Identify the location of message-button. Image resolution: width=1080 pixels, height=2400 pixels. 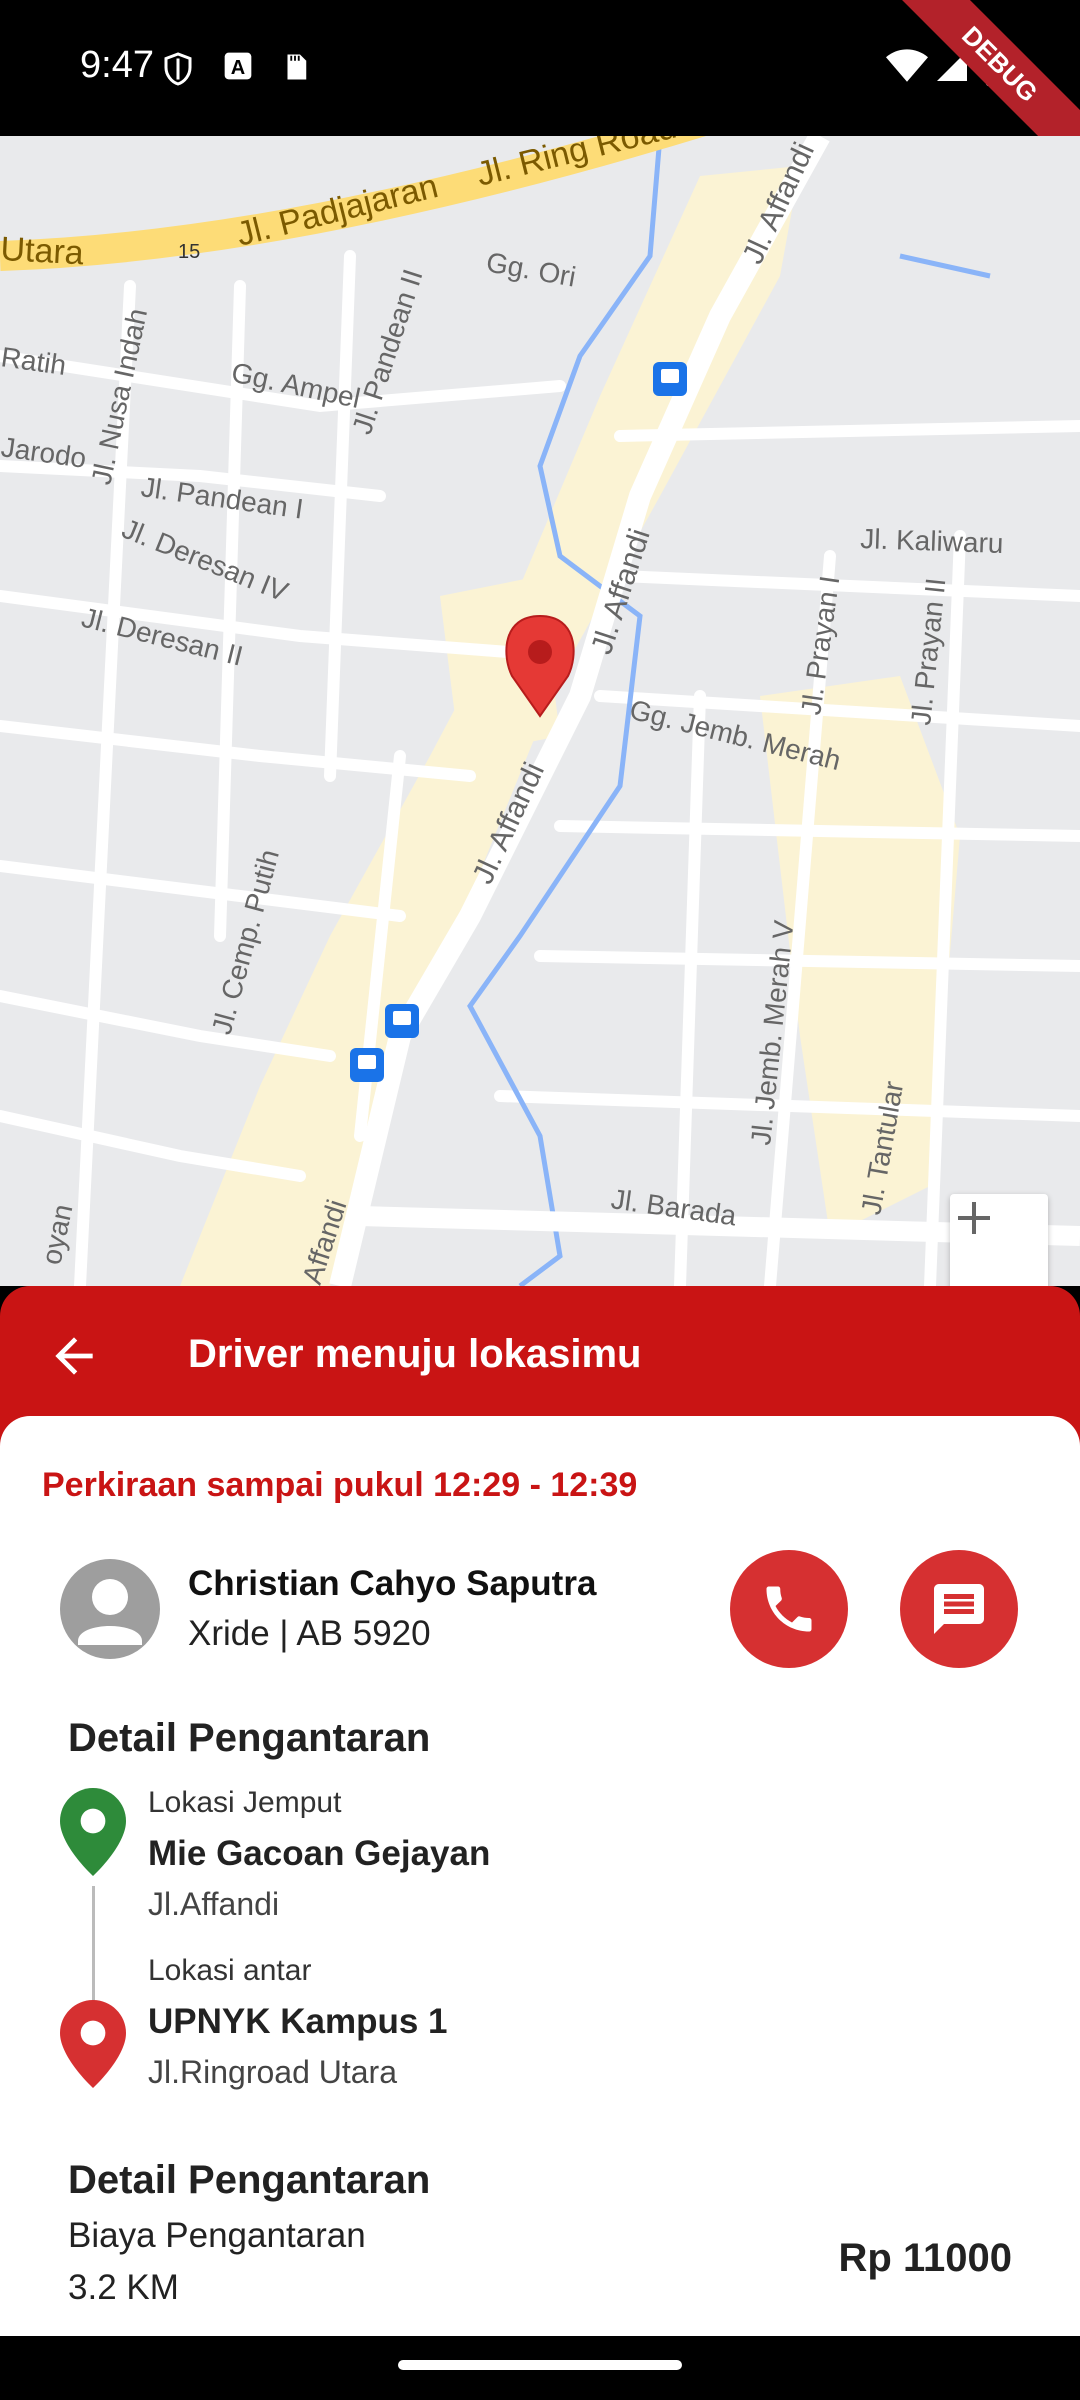
(959, 1609).